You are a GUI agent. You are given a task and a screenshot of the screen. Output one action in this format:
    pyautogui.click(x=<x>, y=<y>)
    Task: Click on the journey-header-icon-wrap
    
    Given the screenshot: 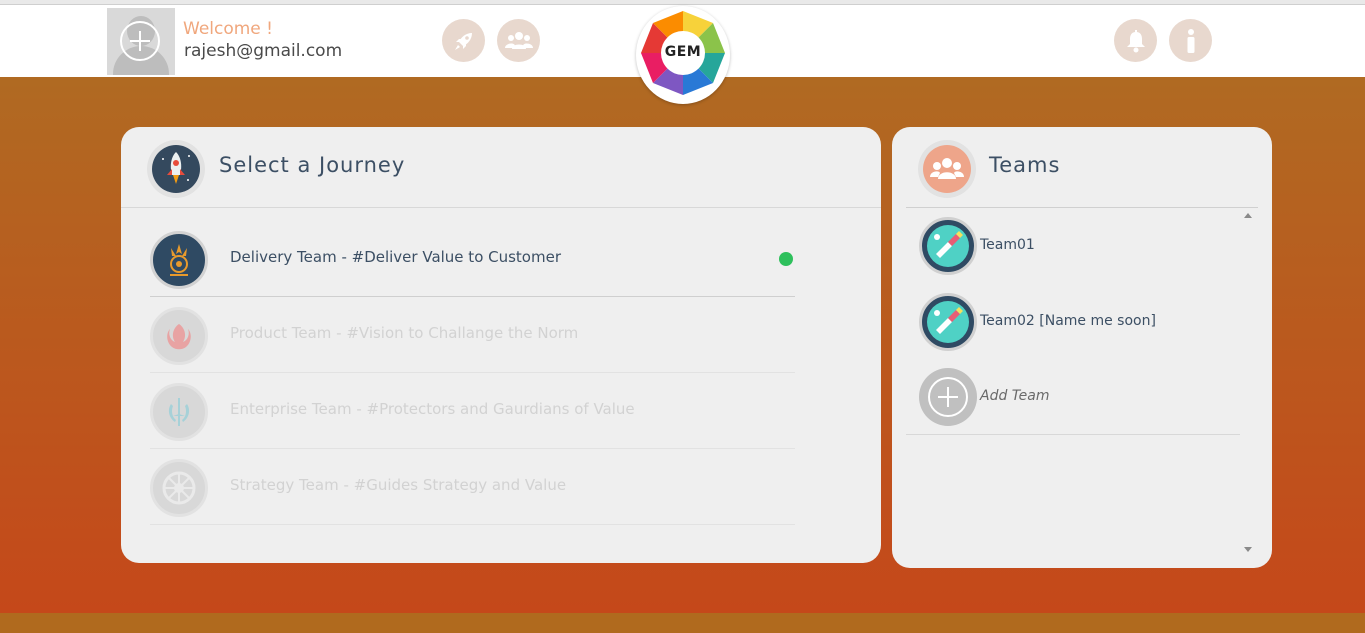 What is the action you would take?
    pyautogui.click(x=176, y=169)
    